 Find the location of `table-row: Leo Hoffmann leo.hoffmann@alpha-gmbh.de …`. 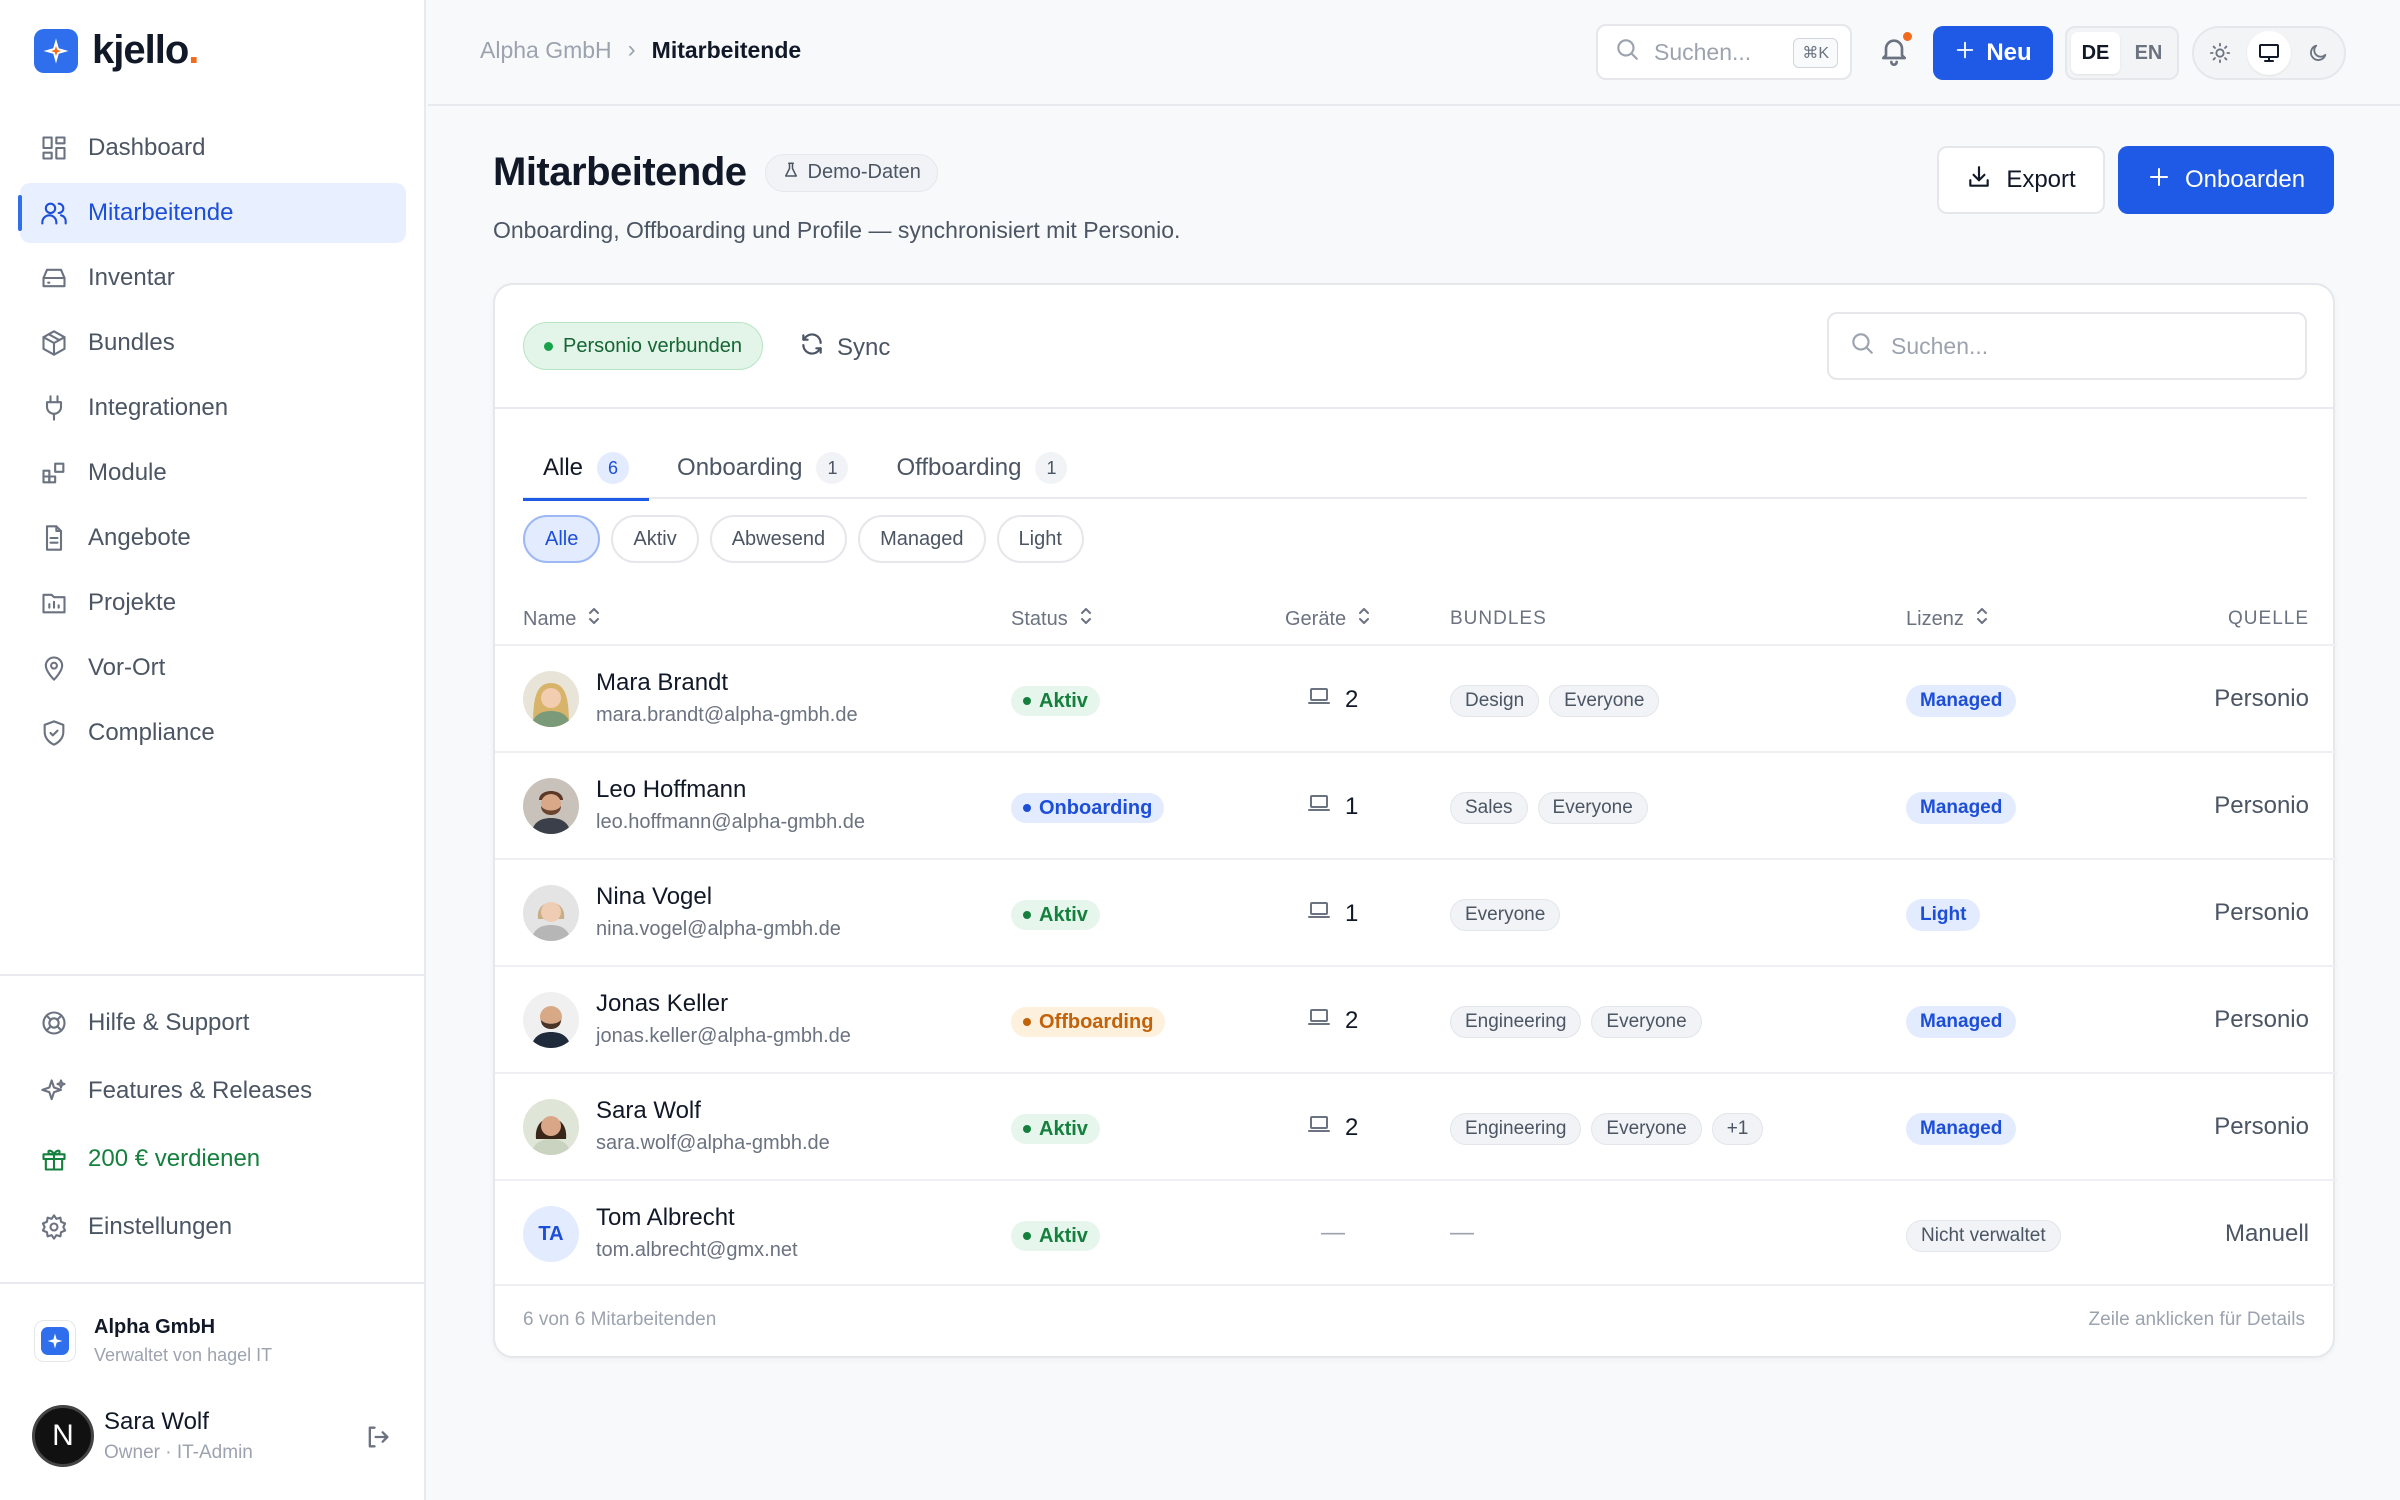

table-row: Leo Hoffmann leo.hoffmann@alpha-gmbh.de … is located at coordinates (1416, 804).